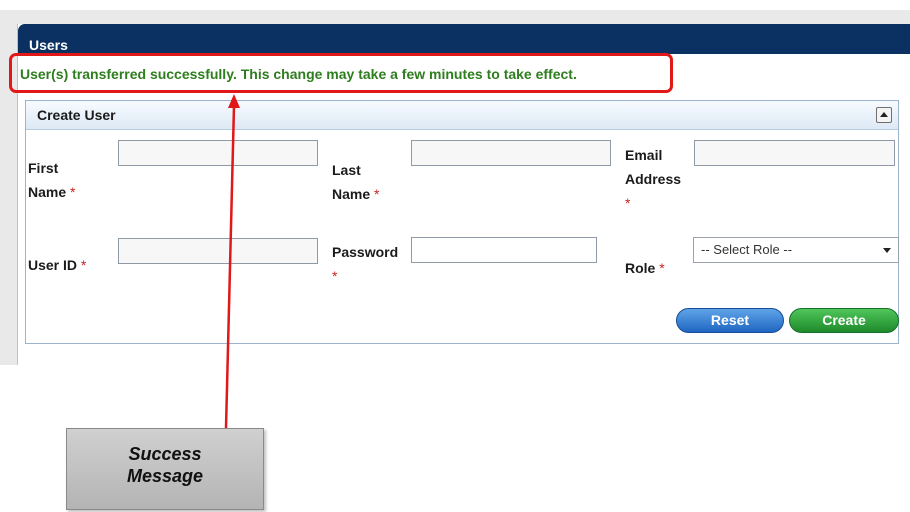 Image resolution: width=910 pixels, height=512 pixels. Describe the element at coordinates (165, 465) in the screenshot. I see `annotation-text: Success Message` at that location.